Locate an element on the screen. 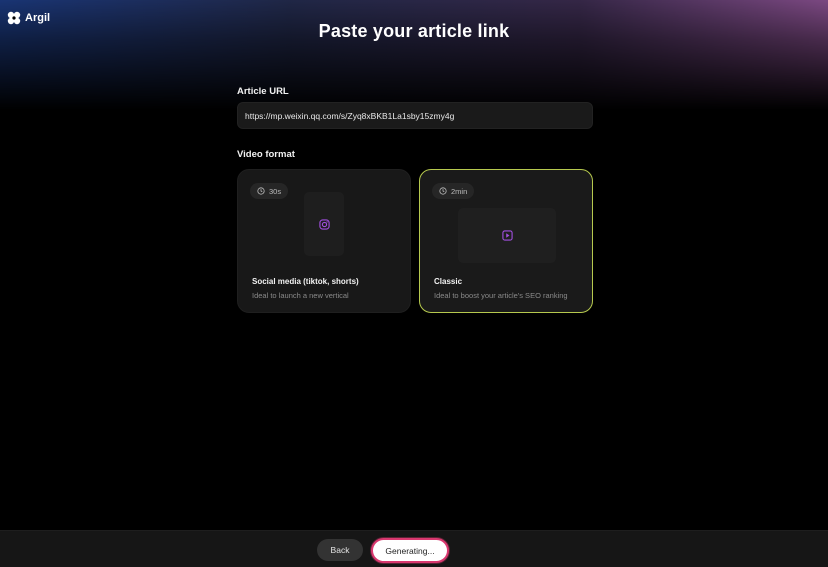 This screenshot has height=567, width=828. card-title: Classic is located at coordinates (448, 281).